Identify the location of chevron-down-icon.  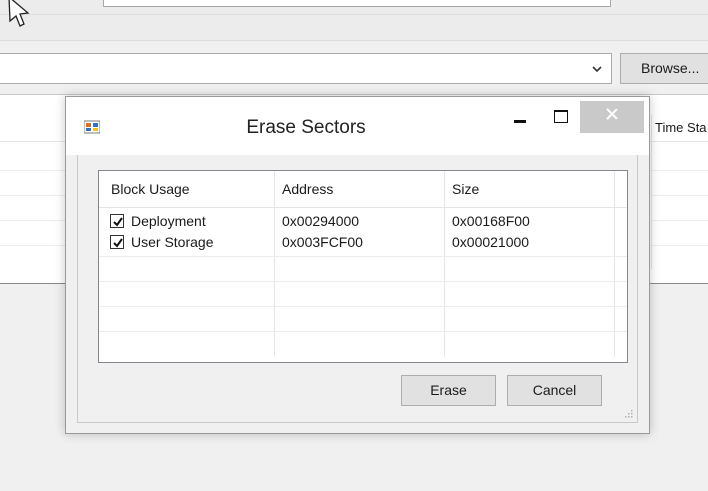
(597, 69).